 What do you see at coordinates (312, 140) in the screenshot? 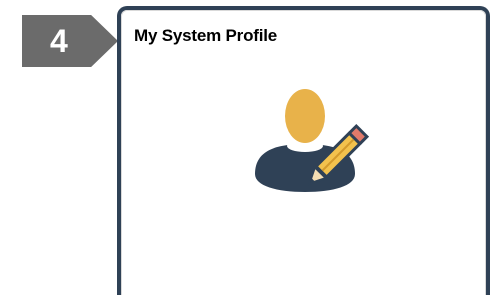
I see `user-profile-edit-icon` at bounding box center [312, 140].